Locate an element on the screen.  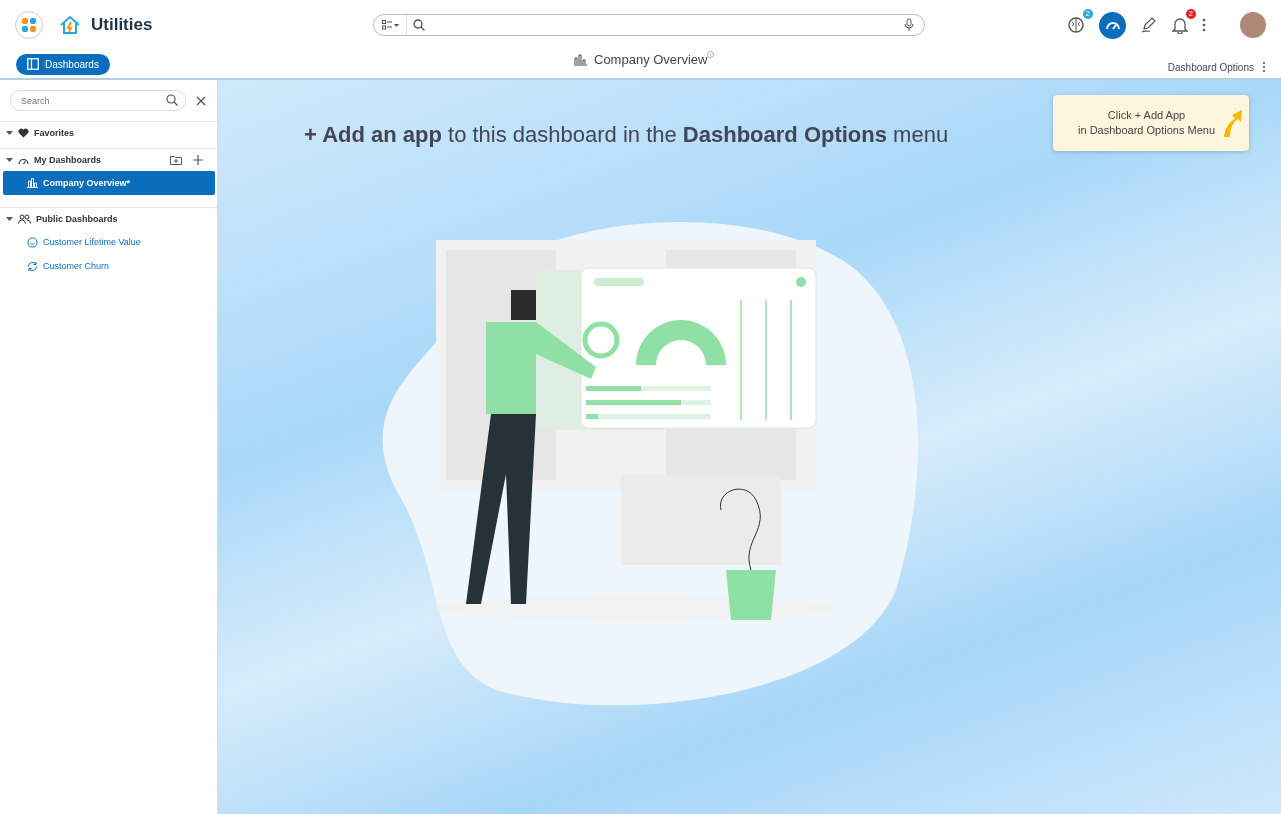
house-icon is located at coordinates (70, 25).